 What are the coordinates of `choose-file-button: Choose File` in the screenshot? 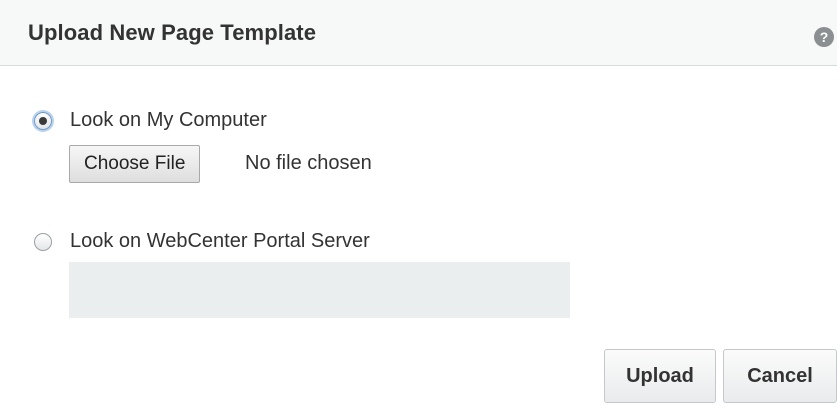 It's located at (135, 164).